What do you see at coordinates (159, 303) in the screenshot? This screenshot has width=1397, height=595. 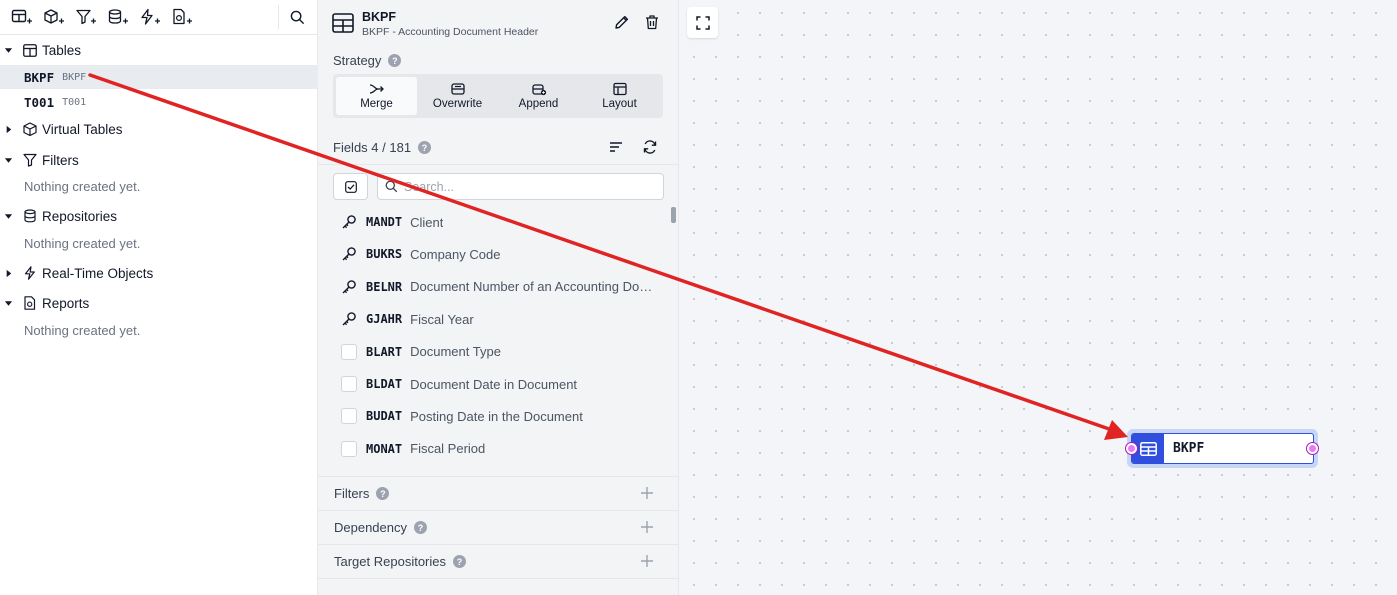 I see `section-reports: Reports` at bounding box center [159, 303].